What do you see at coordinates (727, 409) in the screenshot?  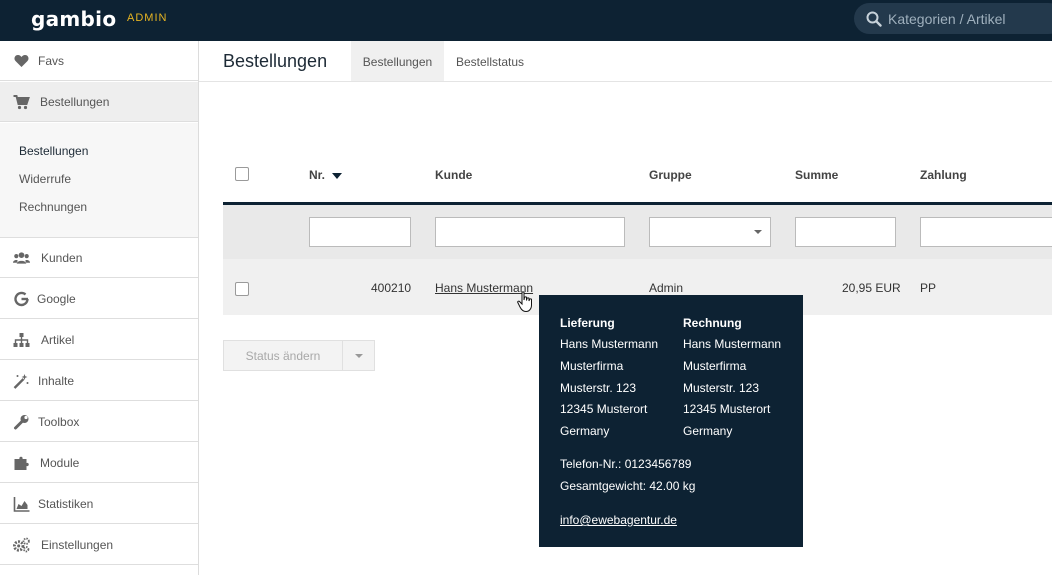 I see `billing-line: 12345 Musterort` at bounding box center [727, 409].